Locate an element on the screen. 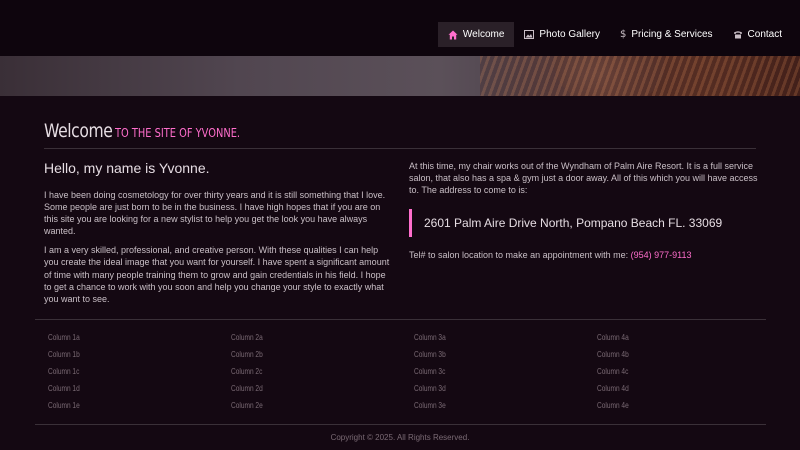  home-icon is located at coordinates (453, 35).